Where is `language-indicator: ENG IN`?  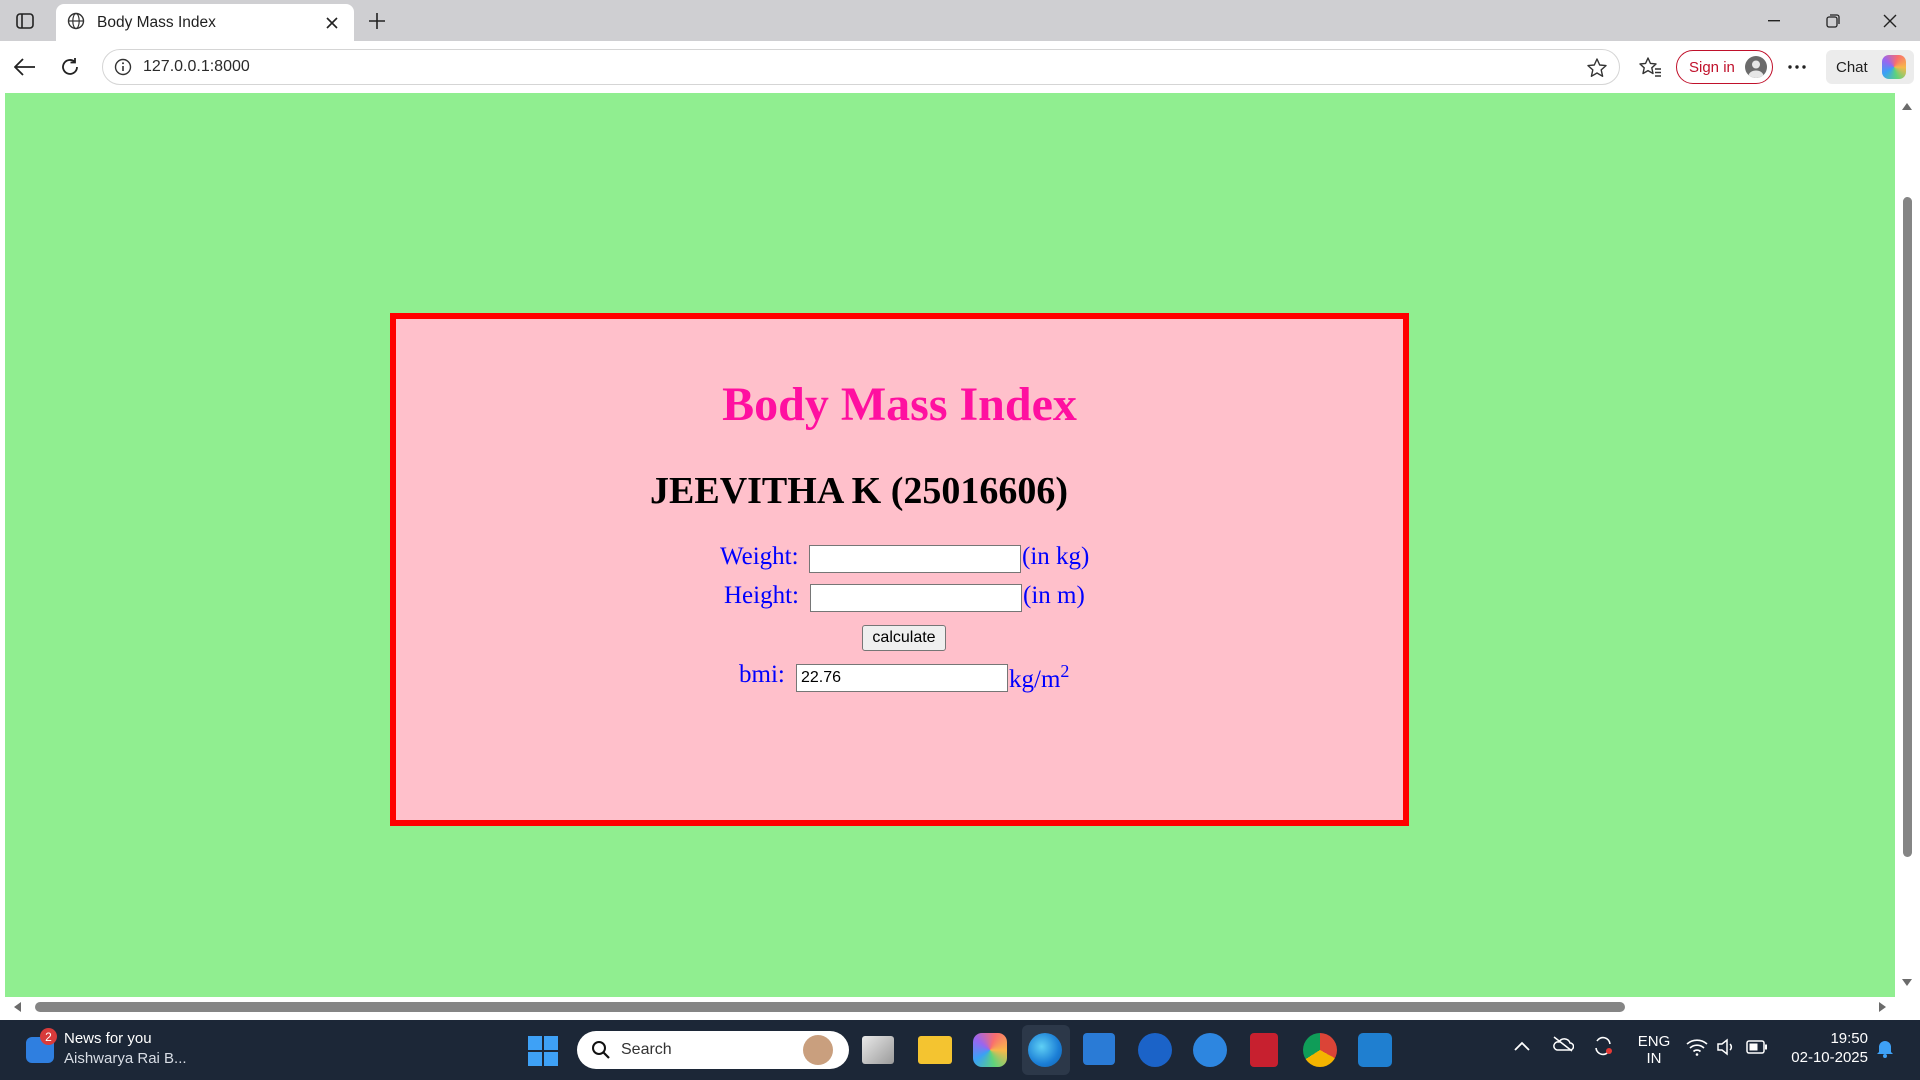
language-indicator: ENG IN is located at coordinates (1654, 1050).